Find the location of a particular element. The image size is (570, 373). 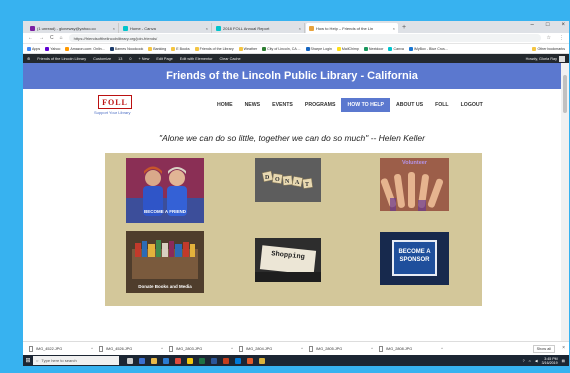

network-icon: ⌂ is located at coordinates (530, 361).